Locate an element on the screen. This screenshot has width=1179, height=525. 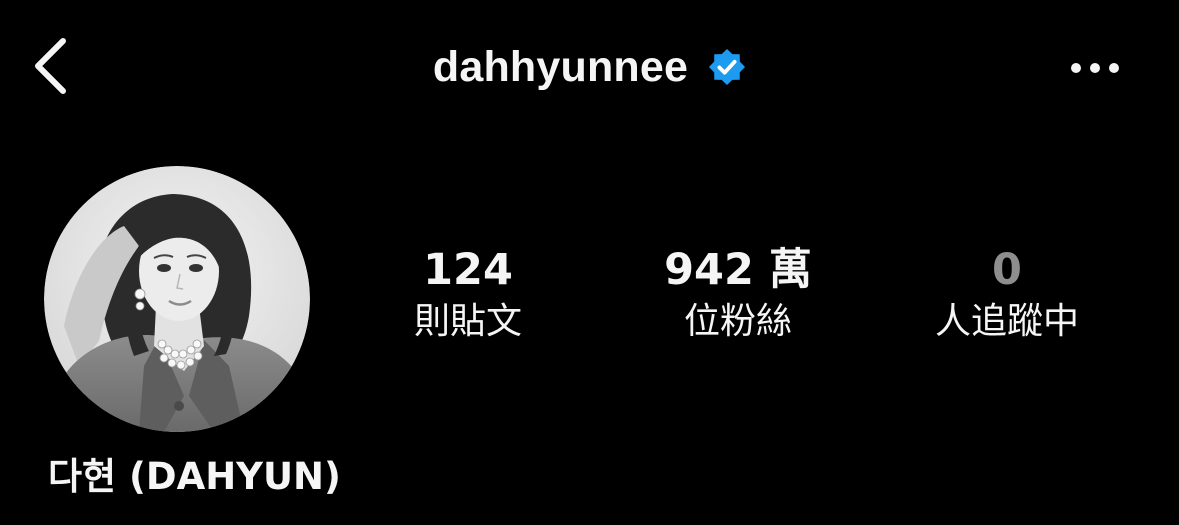
posts-stat: 124 則貼文 is located at coordinates (468, 294).